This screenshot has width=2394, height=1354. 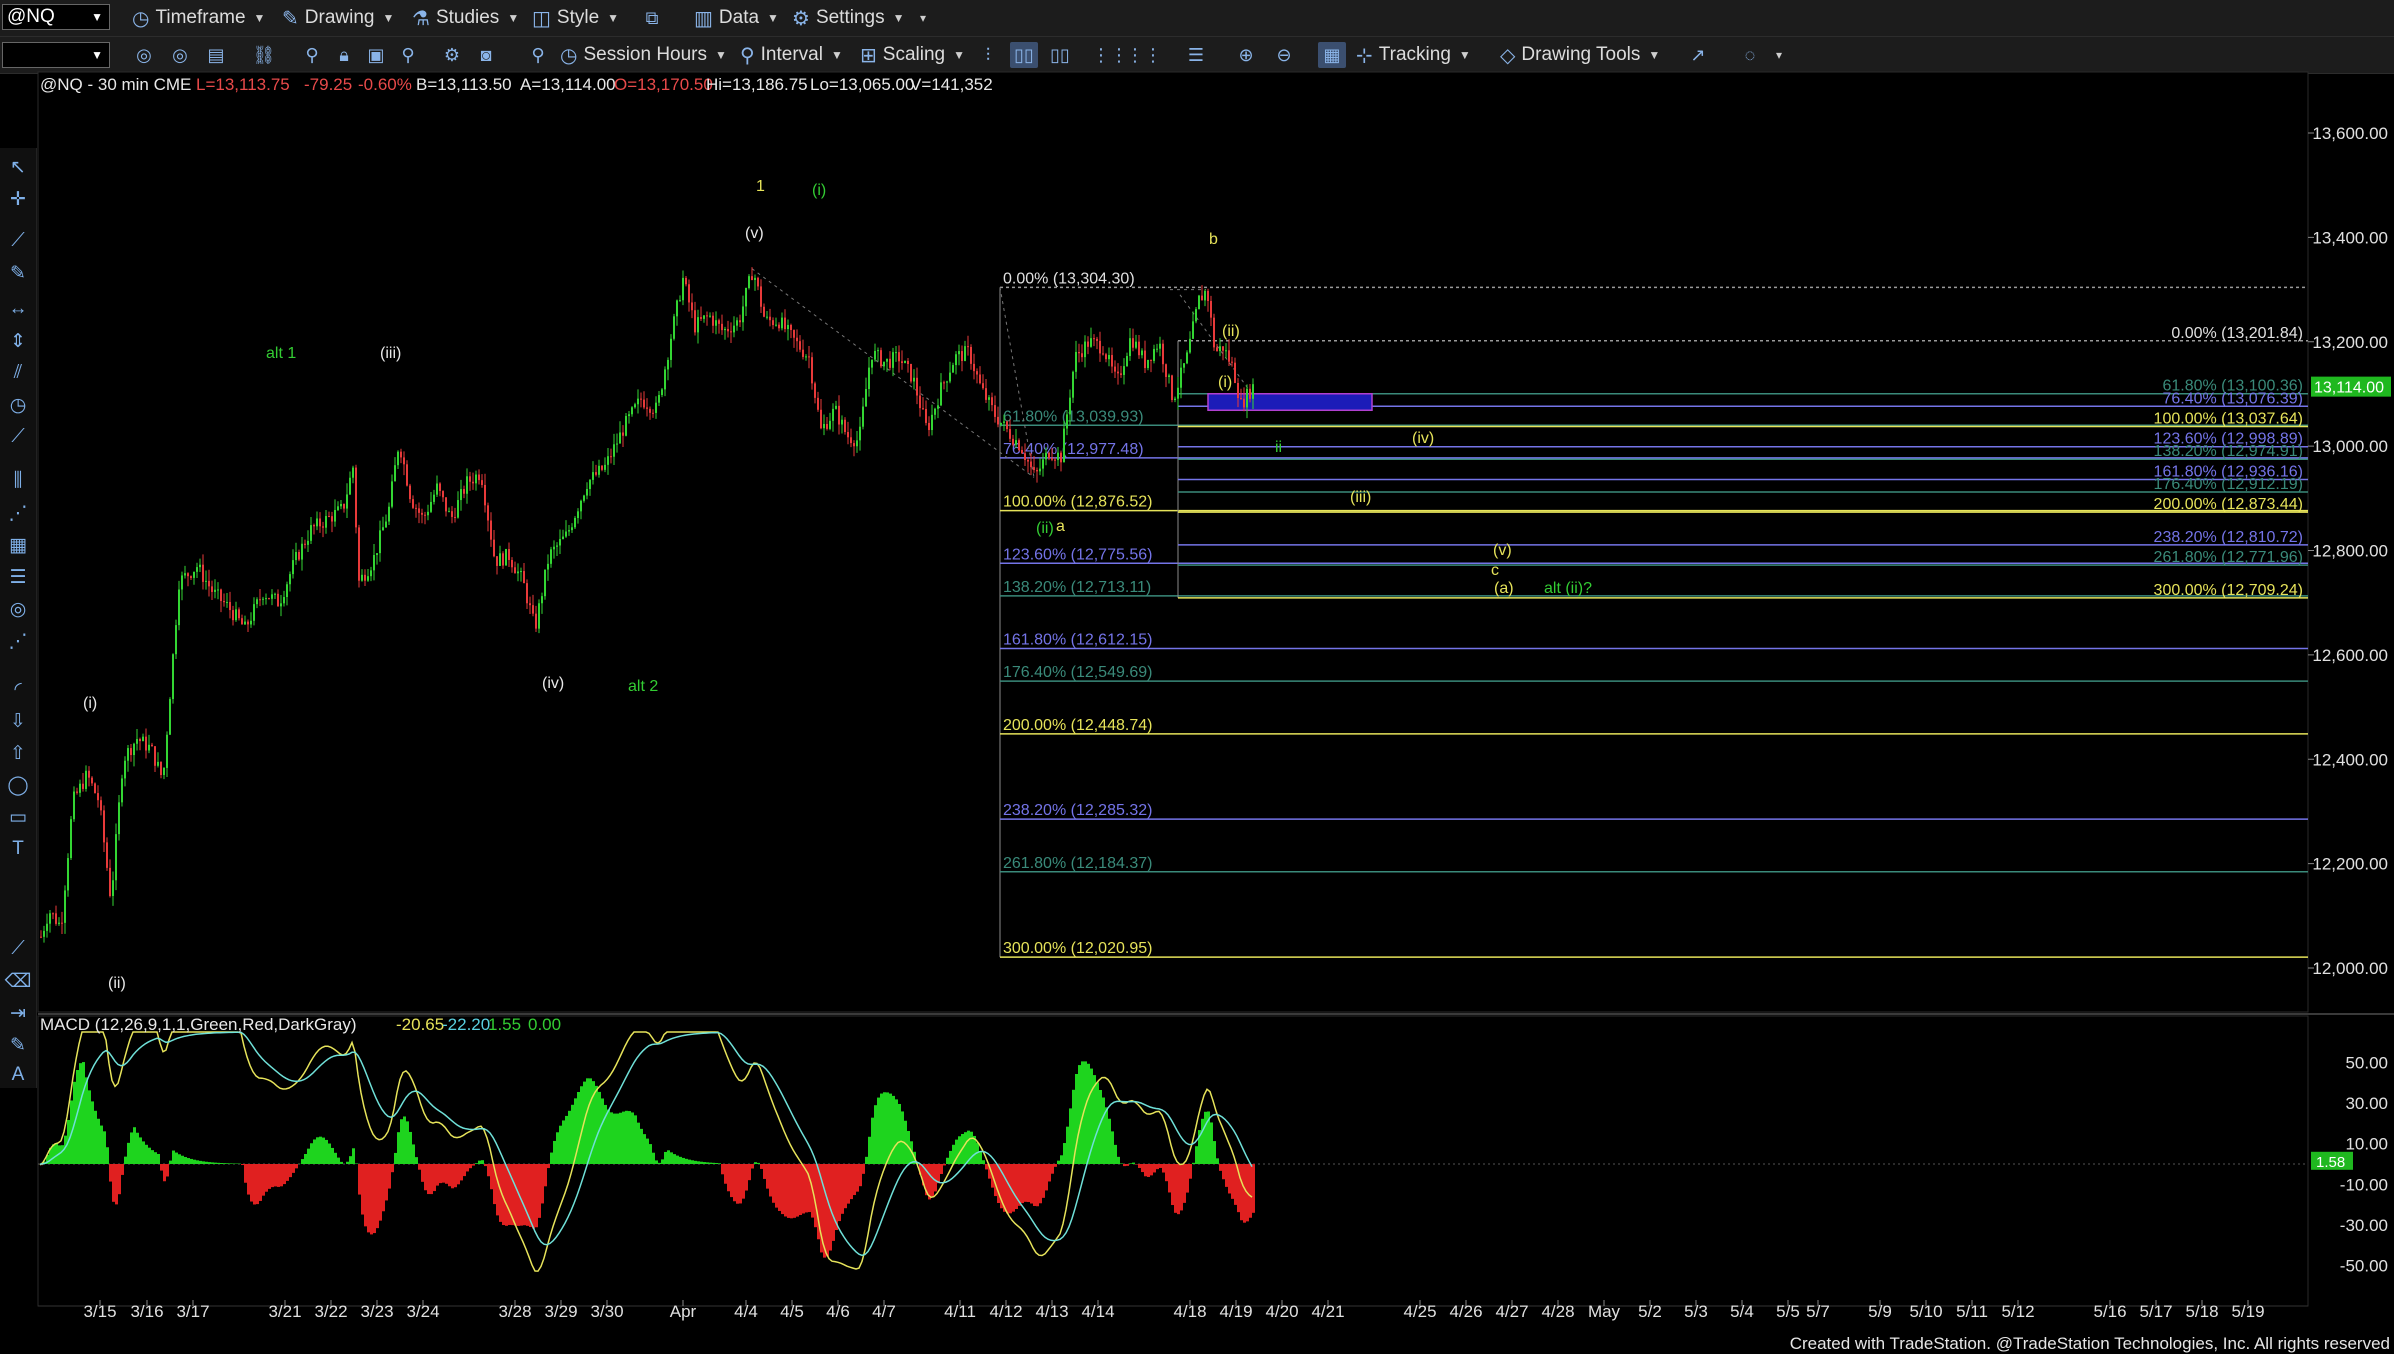 What do you see at coordinates (1077, 640) in the screenshot?
I see `fib-left-level-label: 161.80% (12,612.15)` at bounding box center [1077, 640].